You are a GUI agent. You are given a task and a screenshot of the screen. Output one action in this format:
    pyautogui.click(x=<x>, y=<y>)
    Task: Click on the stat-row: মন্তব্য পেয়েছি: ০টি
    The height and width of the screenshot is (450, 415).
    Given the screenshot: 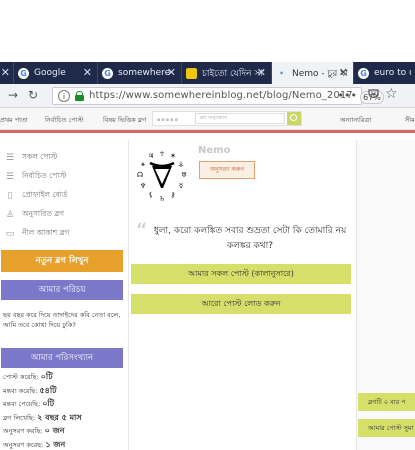 What is the action you would take?
    pyautogui.click(x=63, y=405)
    